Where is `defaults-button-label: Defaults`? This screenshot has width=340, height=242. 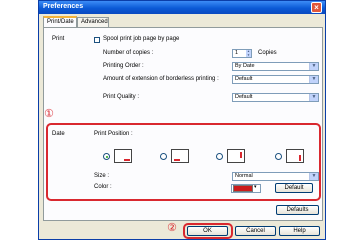
defaults-button-label: Defaults is located at coordinates (297, 210).